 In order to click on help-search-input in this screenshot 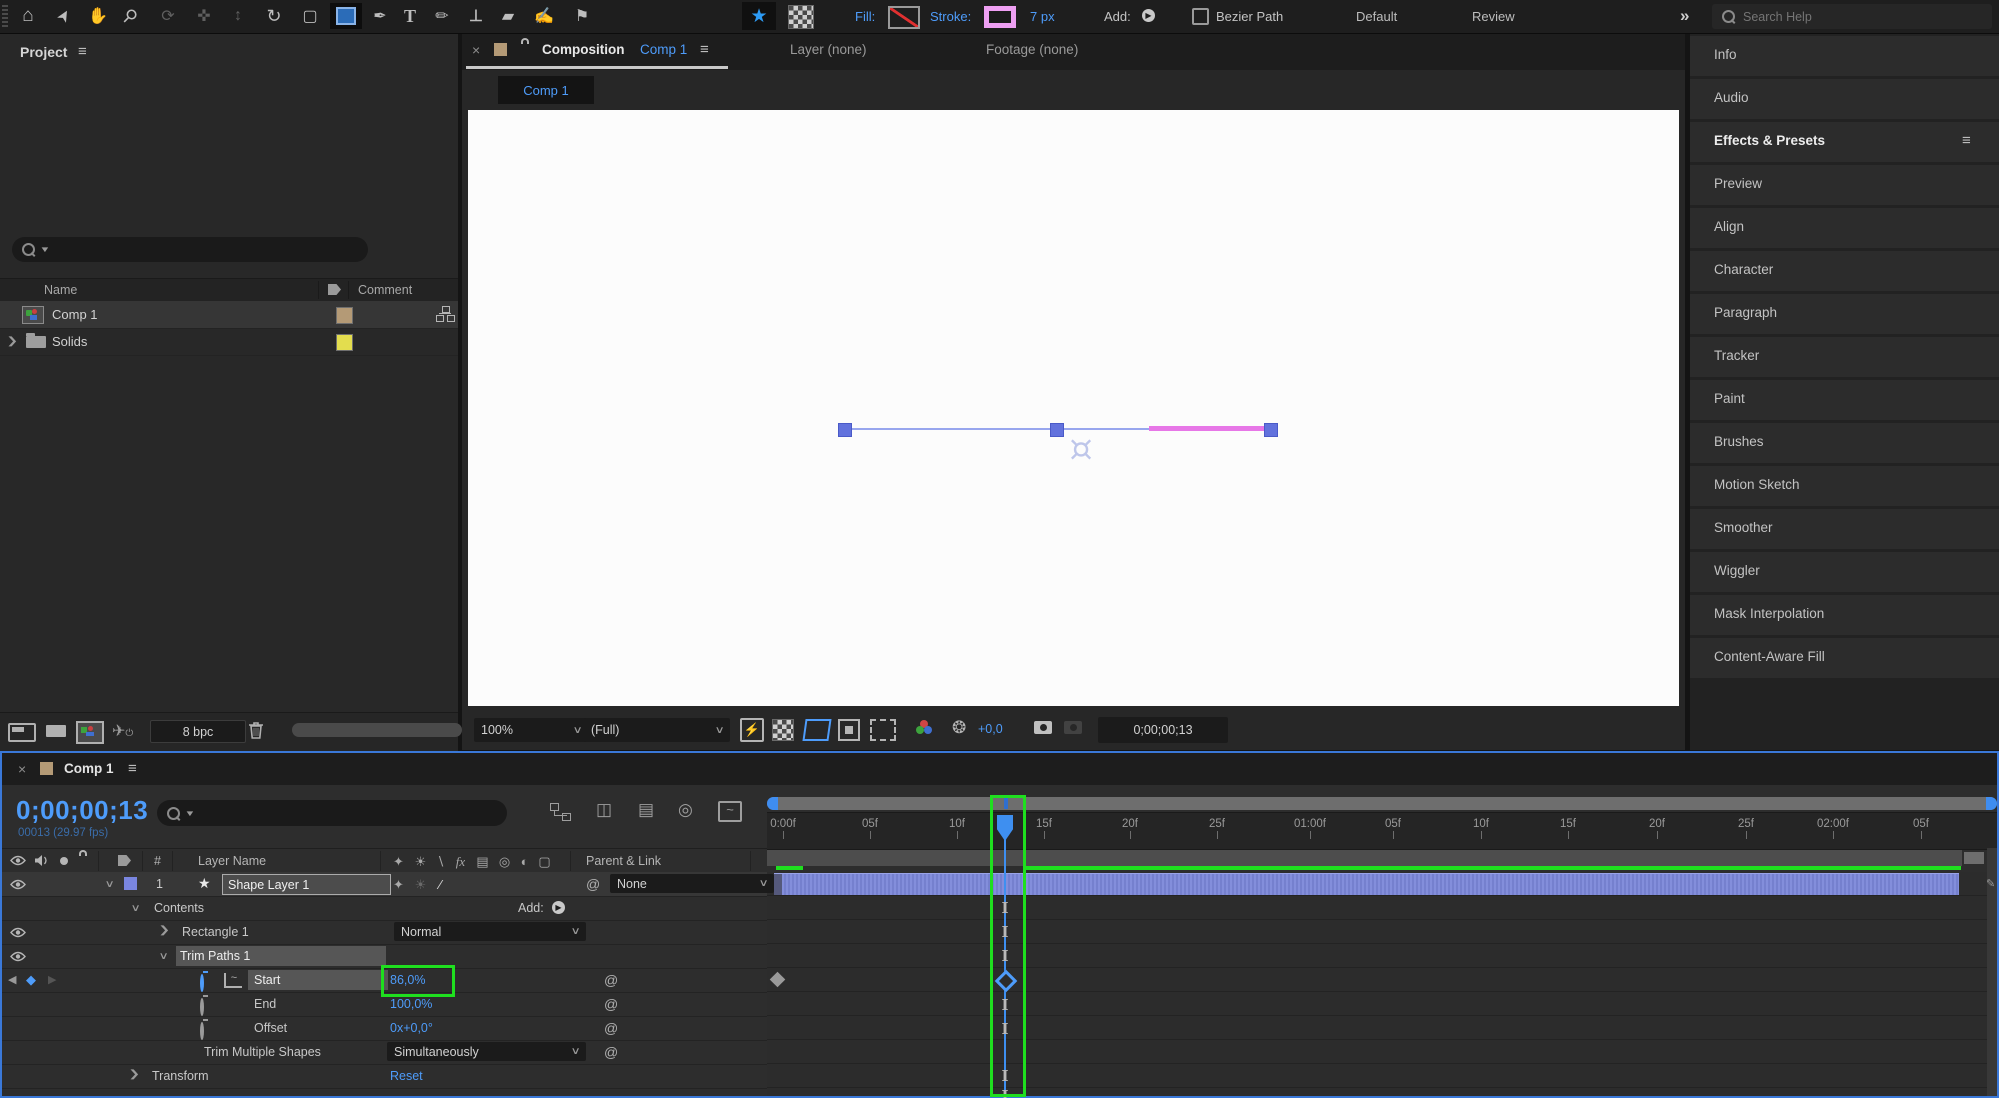, I will do `click(1861, 16)`.